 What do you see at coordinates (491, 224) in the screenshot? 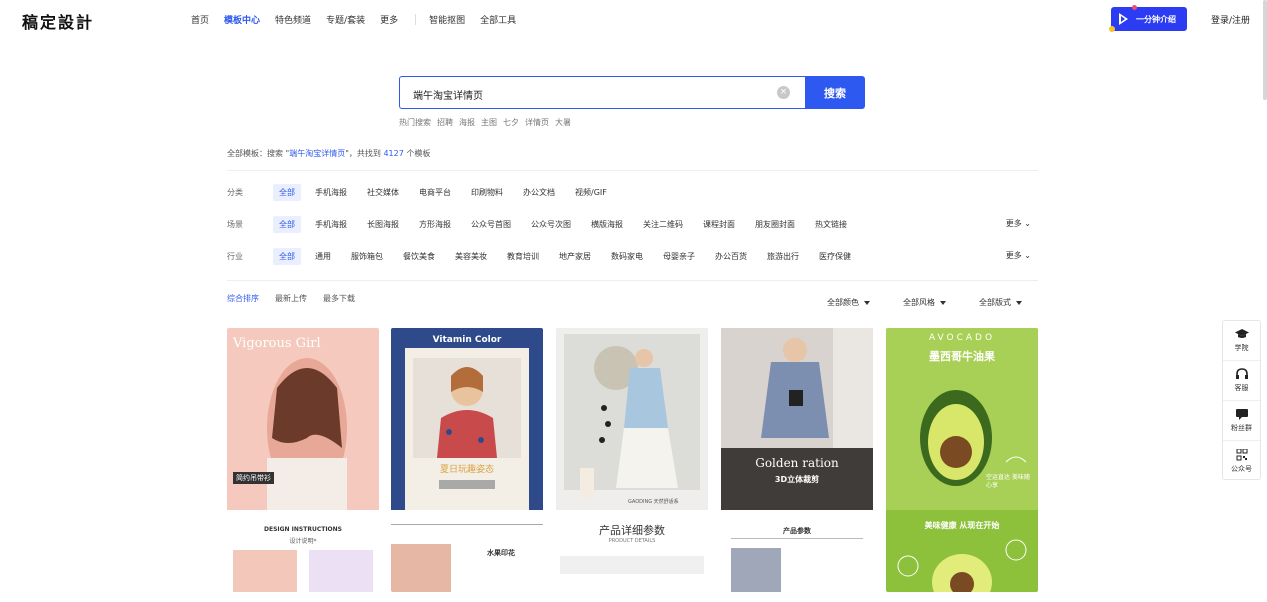
I see `filter-option: 公众号首图` at bounding box center [491, 224].